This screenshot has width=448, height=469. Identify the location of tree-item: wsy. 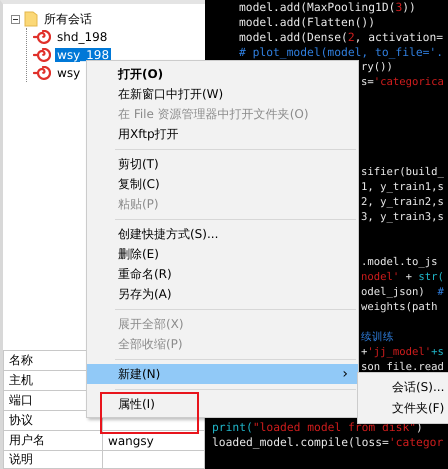
(68, 73).